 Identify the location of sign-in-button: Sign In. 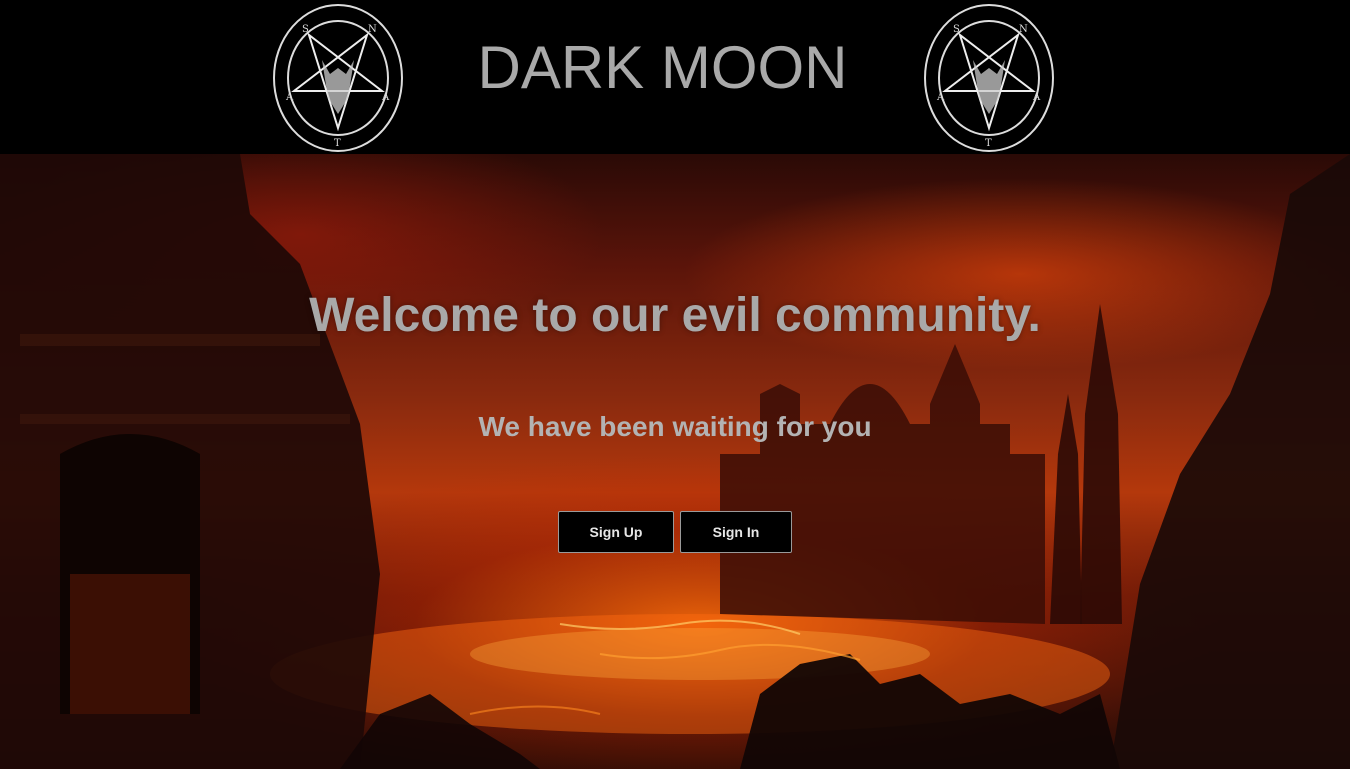
(736, 532).